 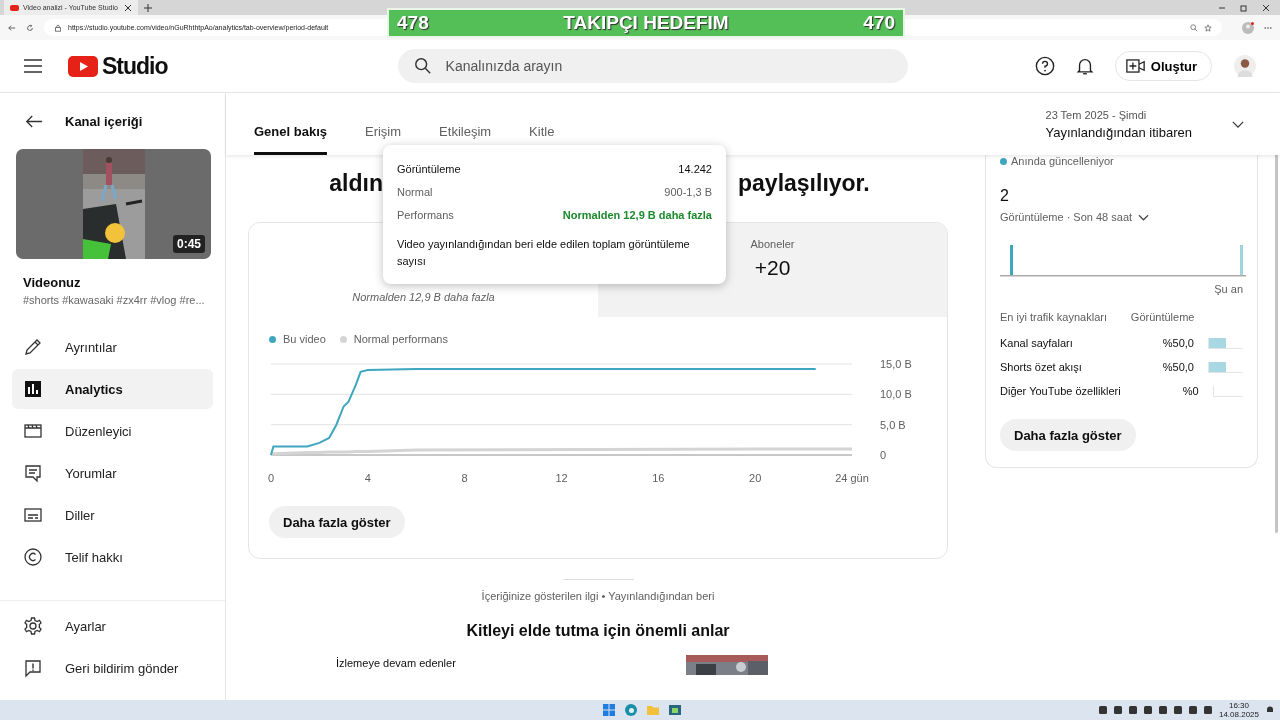 What do you see at coordinates (598, 596) in the screenshot?
I see `section-caption: İçeriğinize gösterilen ilgi • Yayınlandığından beri` at bounding box center [598, 596].